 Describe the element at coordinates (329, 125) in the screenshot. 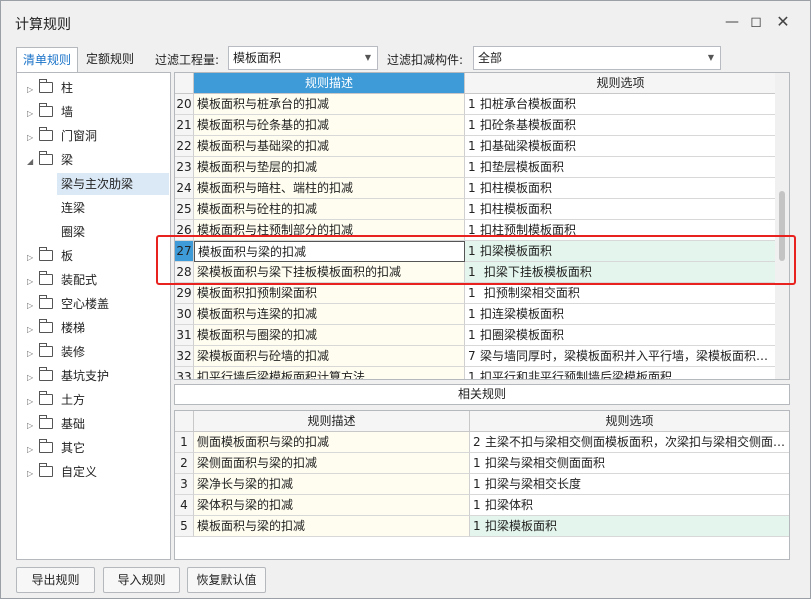

I see `rule-desc-cell: 模板面积与砼条基的扣减` at that location.